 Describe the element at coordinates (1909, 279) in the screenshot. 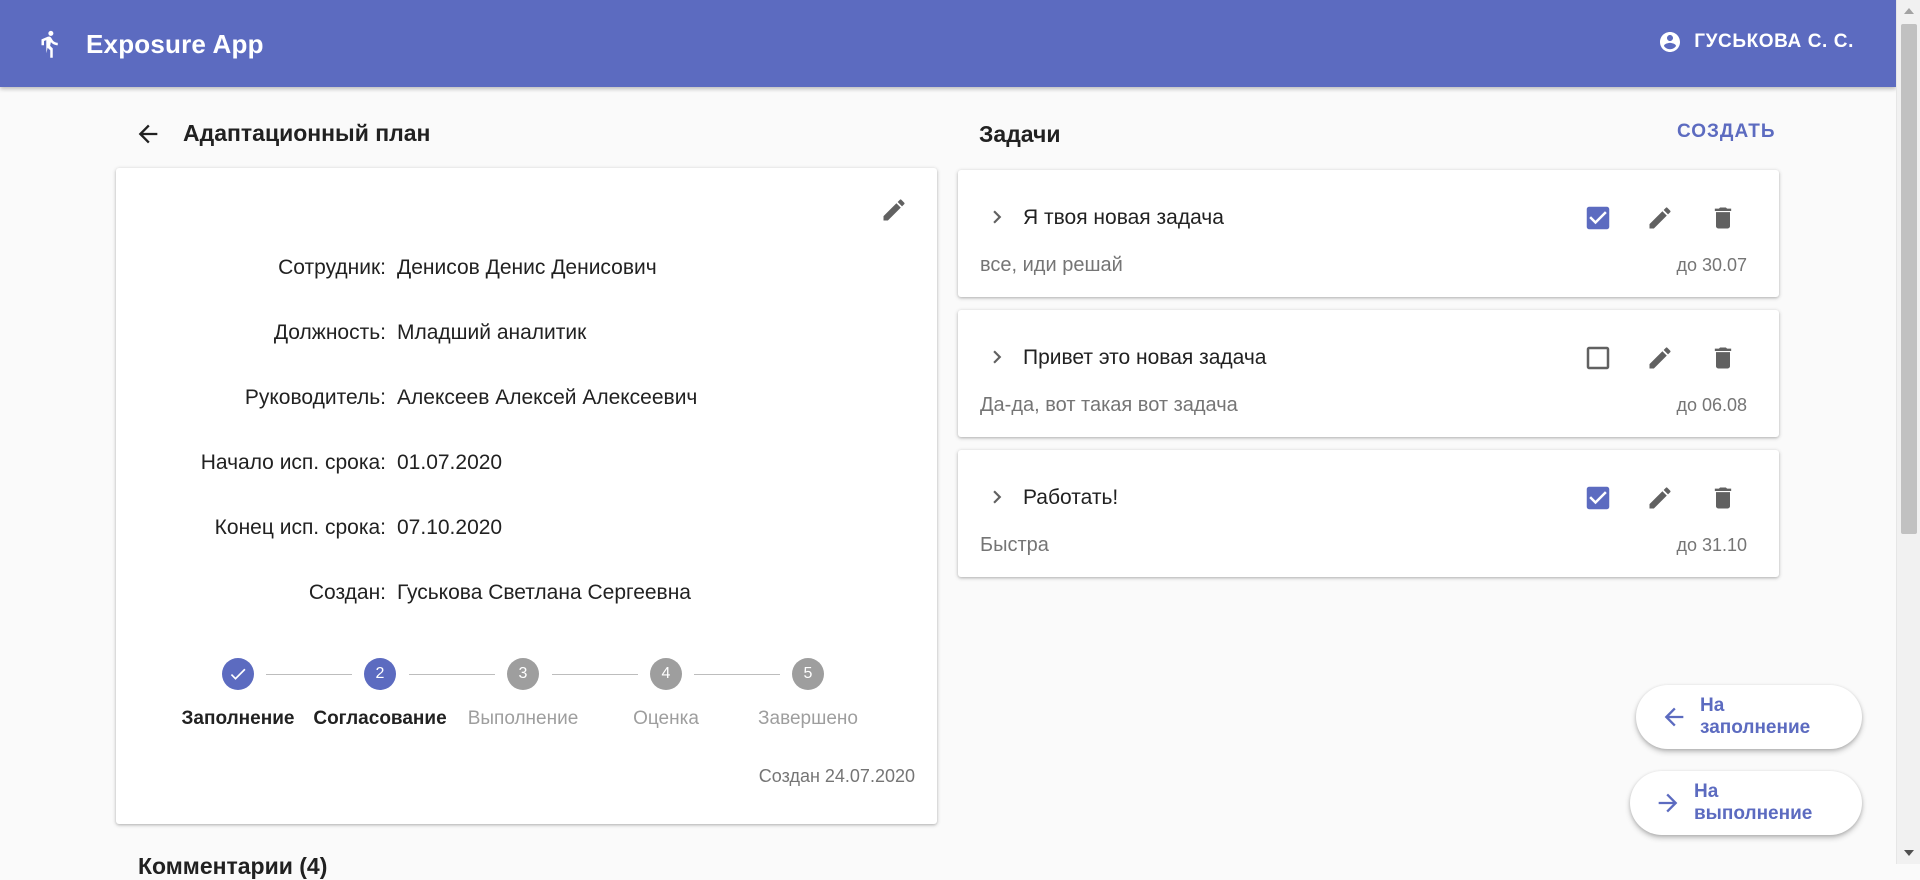

I see `scrollbar-thumb` at that location.